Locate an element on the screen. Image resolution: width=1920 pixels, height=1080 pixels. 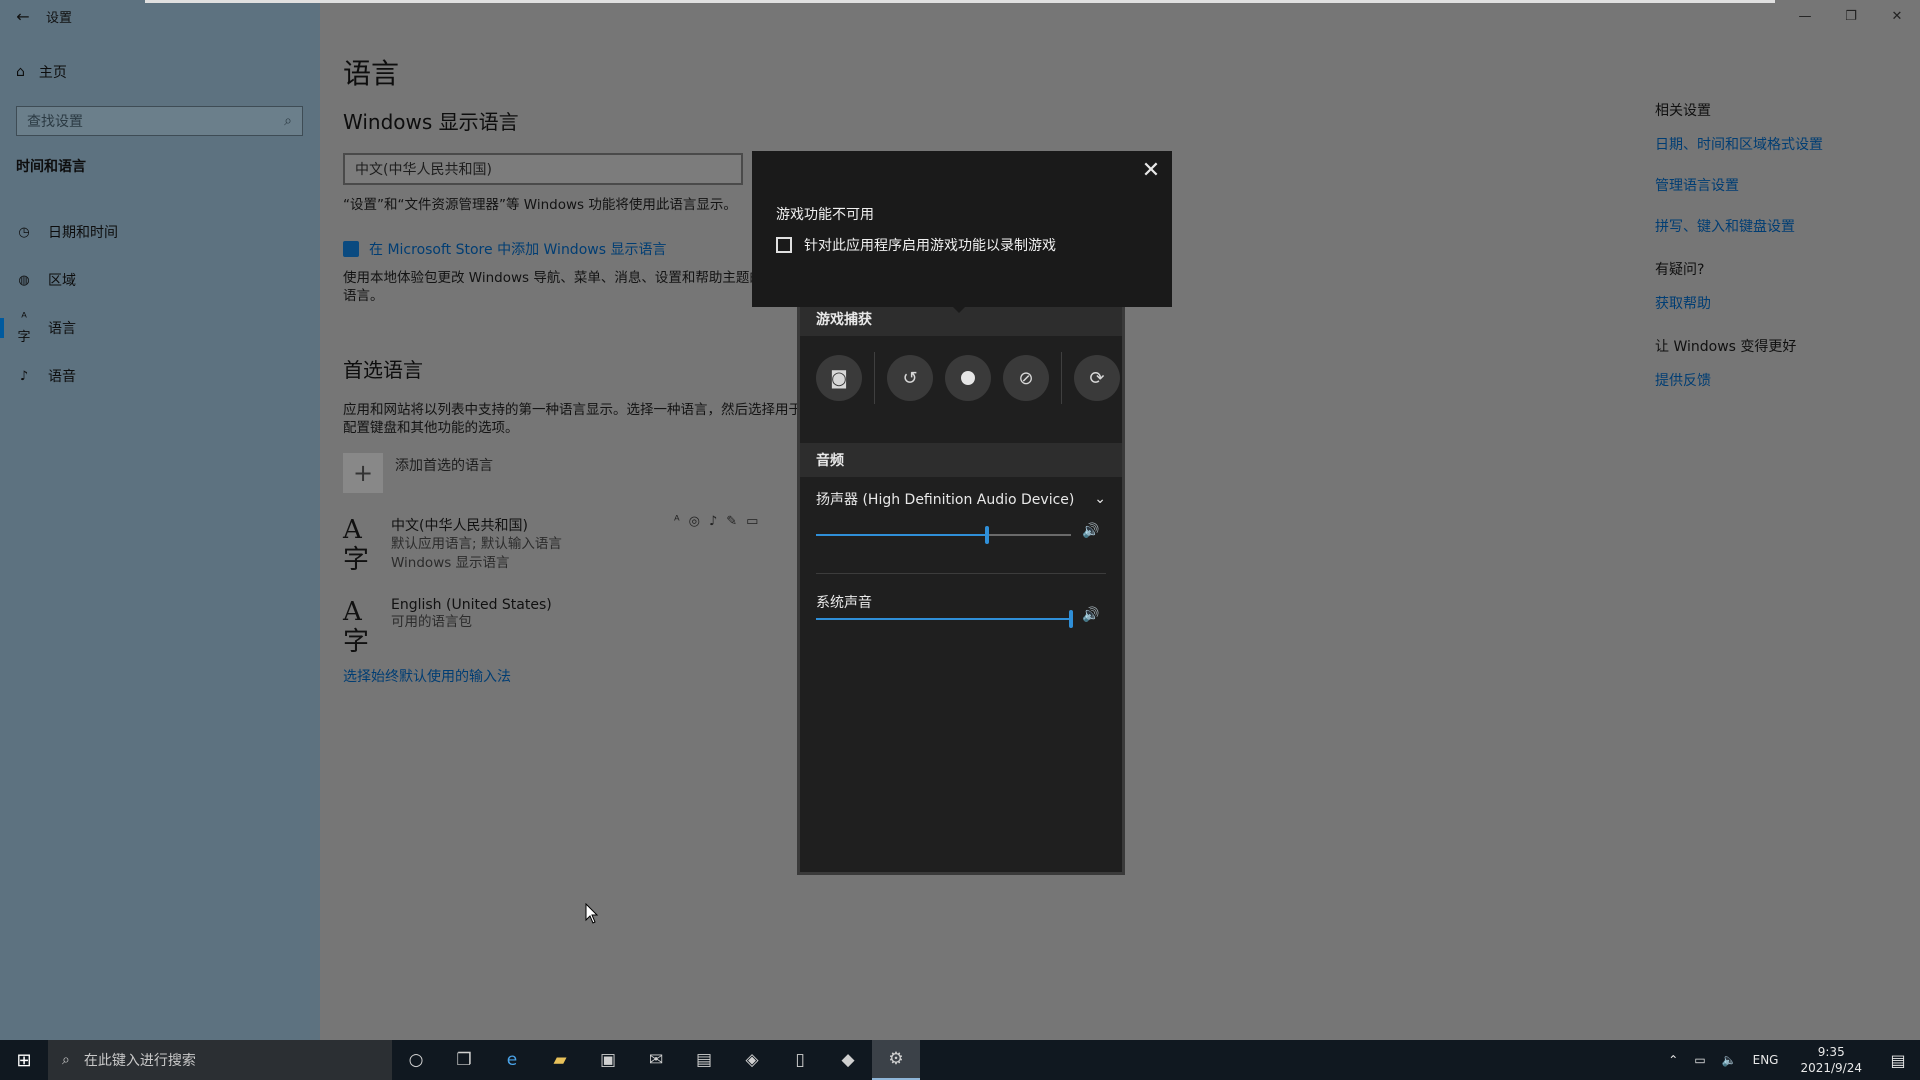
start-button: ⊞ is located at coordinates (24, 1060).